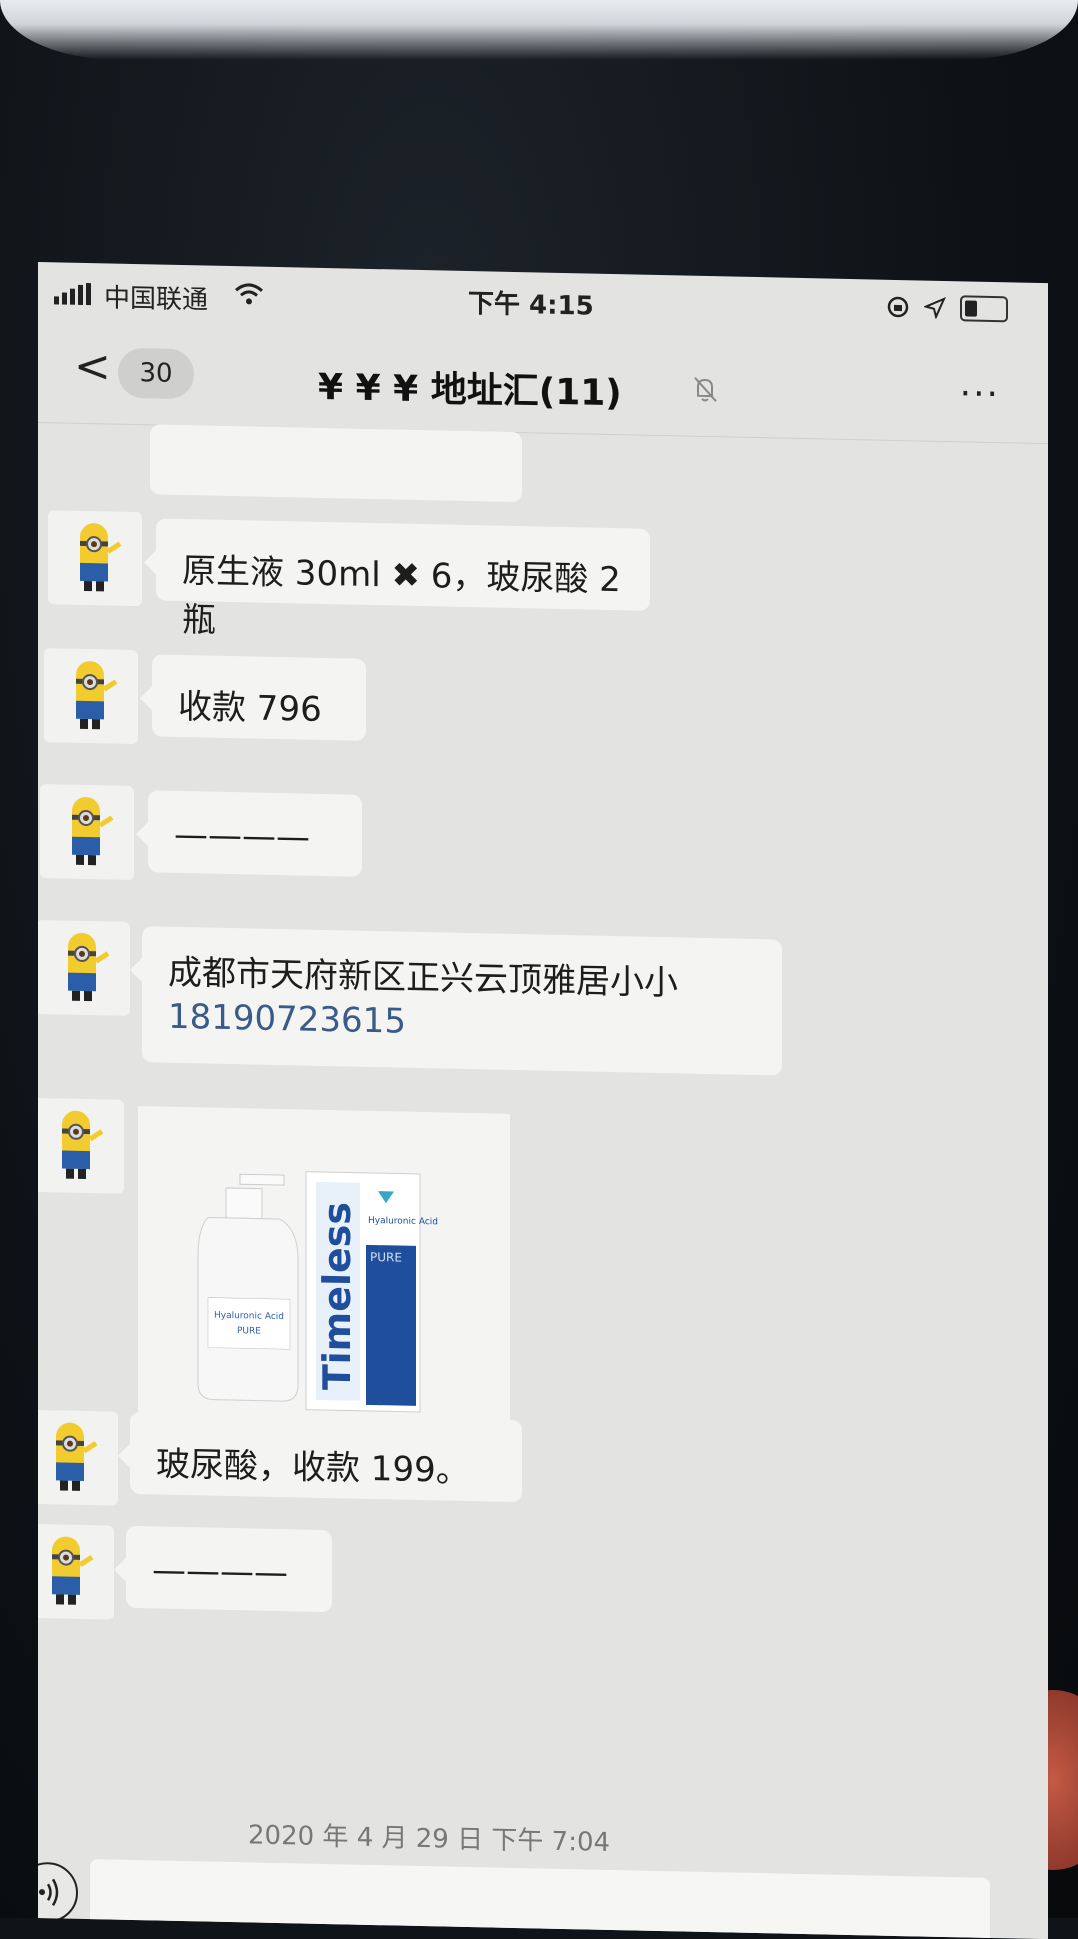 The width and height of the screenshot is (1078, 1939). What do you see at coordinates (156, 299) in the screenshot?
I see `carrier-name: 中国联通` at bounding box center [156, 299].